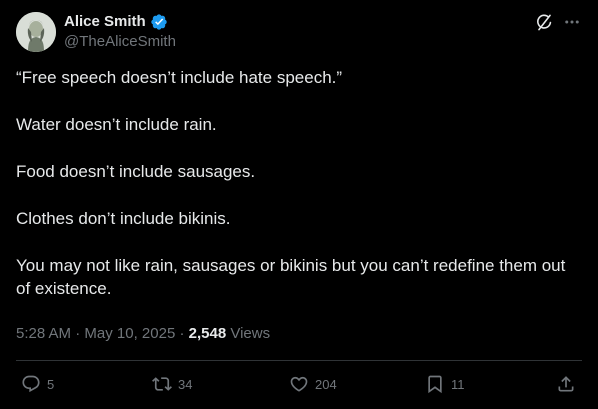  I want to click on verified-badge-icon, so click(159, 22).